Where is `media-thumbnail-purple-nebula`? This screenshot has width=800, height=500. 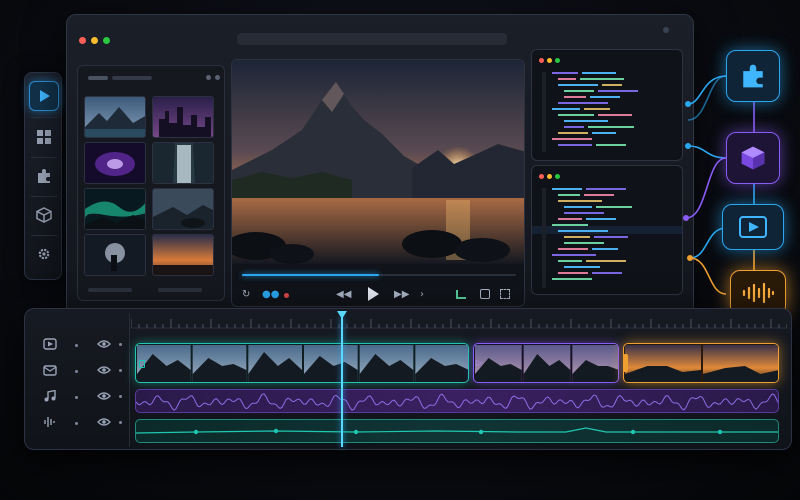 media-thumbnail-purple-nebula is located at coordinates (115, 163).